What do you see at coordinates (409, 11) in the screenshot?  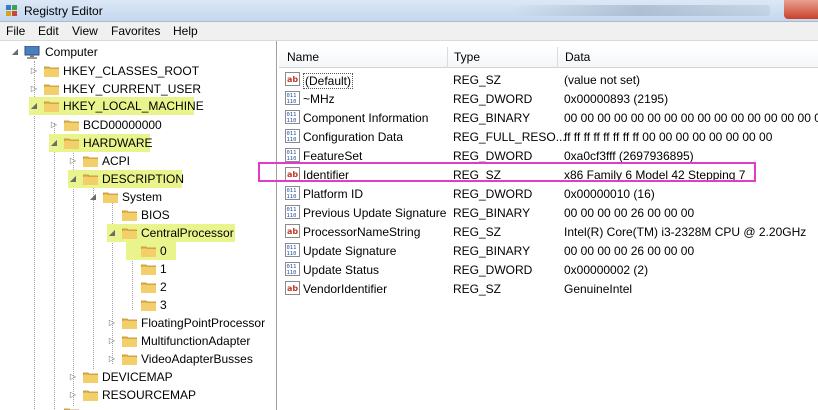 I see `title-bar: Registry Editor` at bounding box center [409, 11].